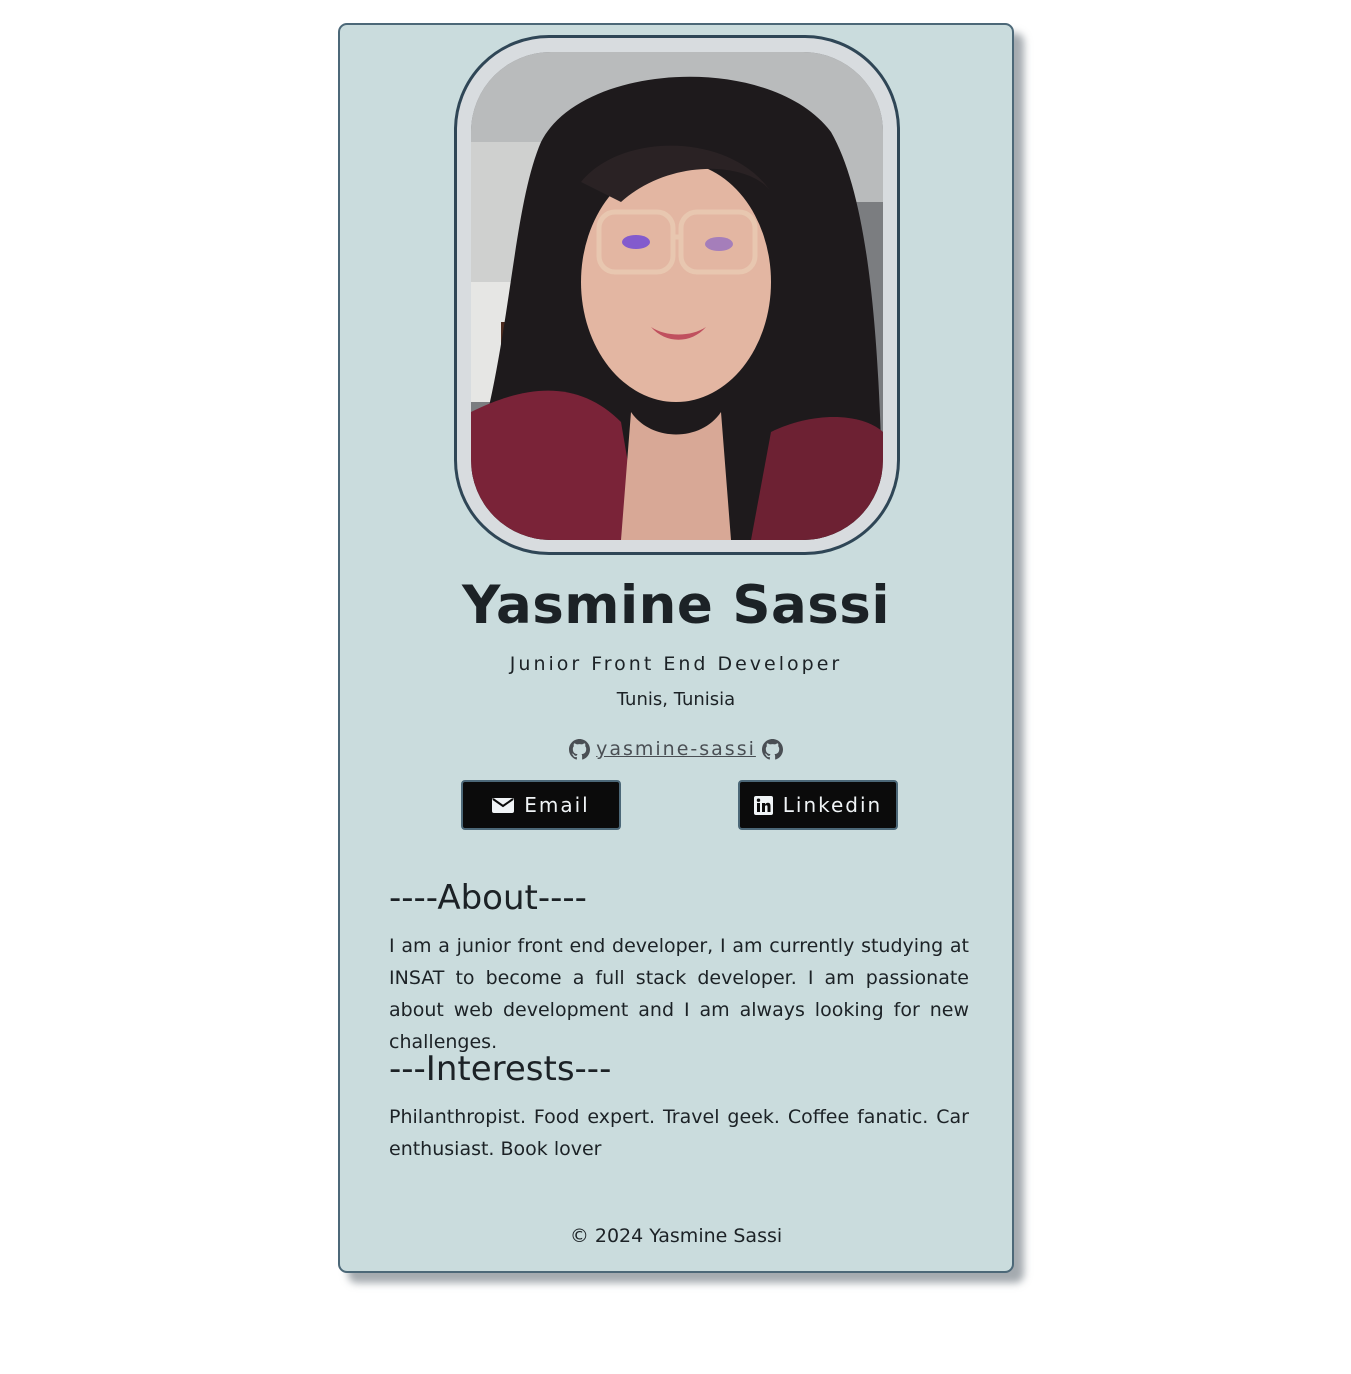 This screenshot has height=1374, width=1351. I want to click on profile-name: Yasmine Sassi, so click(676, 605).